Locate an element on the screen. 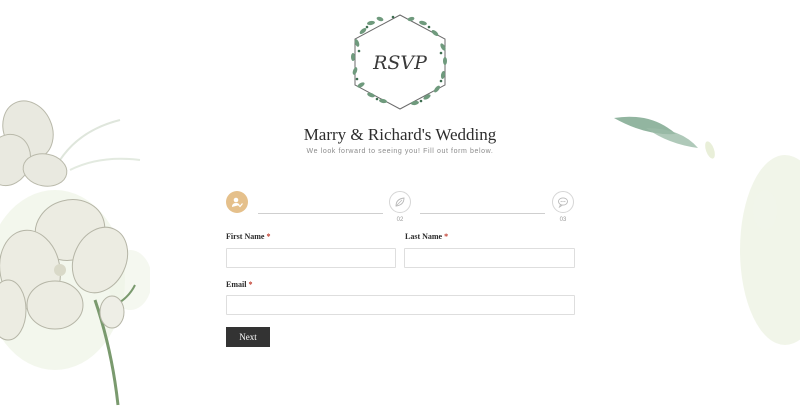 The image size is (800, 409). chat-bubble-icon is located at coordinates (563, 202).